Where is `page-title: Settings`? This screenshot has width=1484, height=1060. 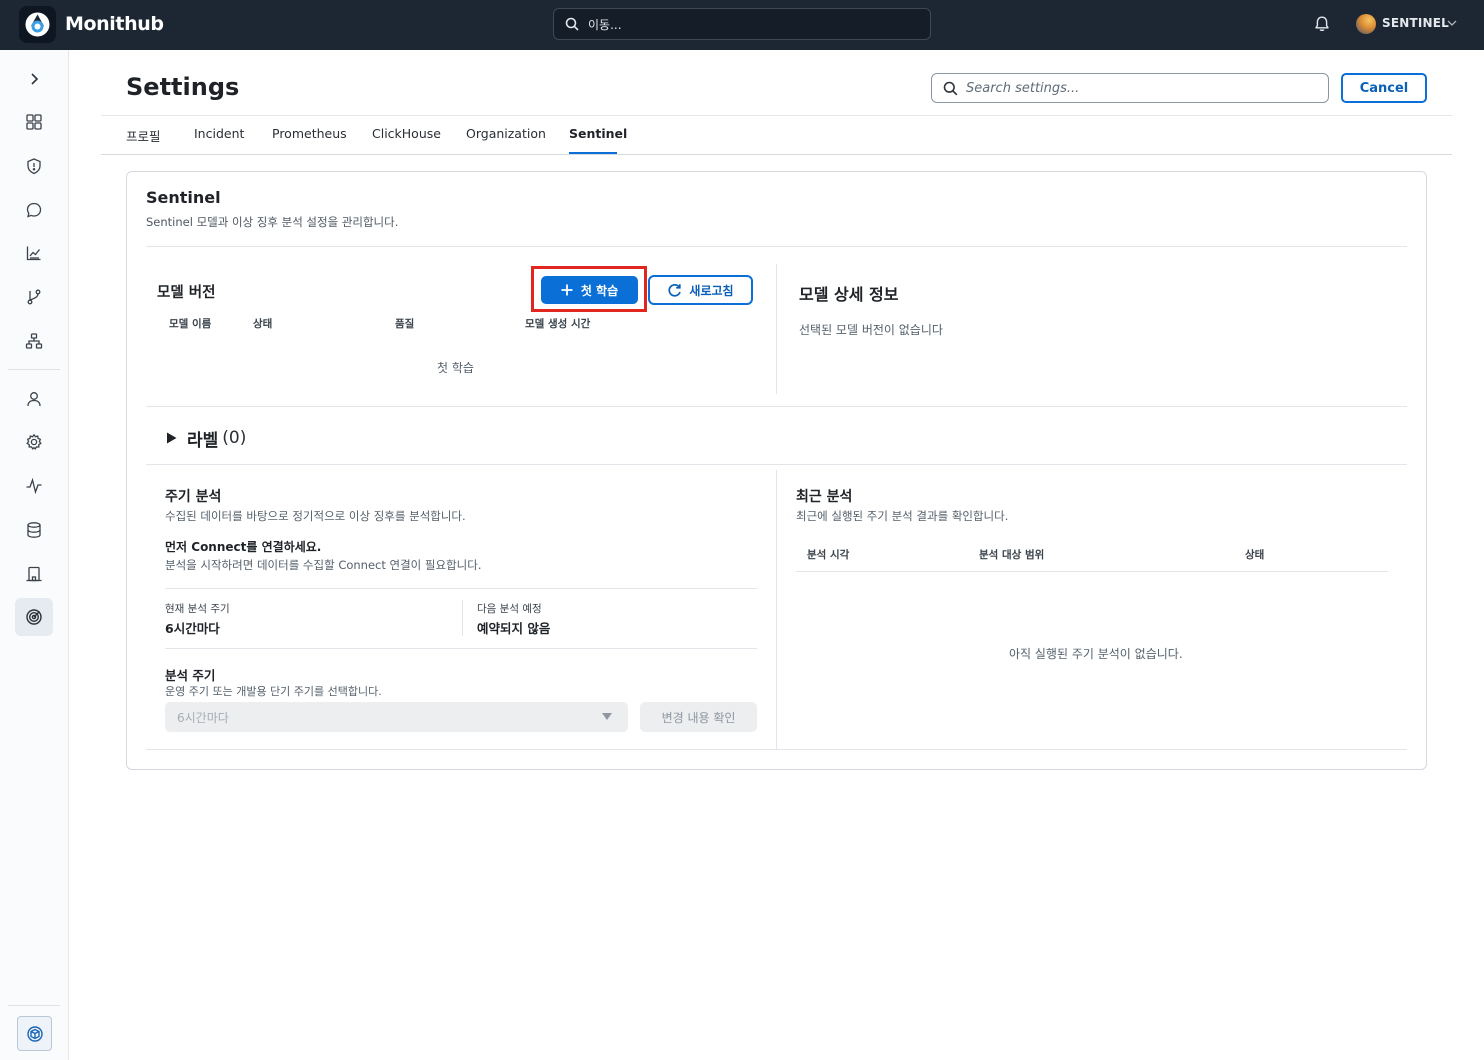
page-title: Settings is located at coordinates (183, 87).